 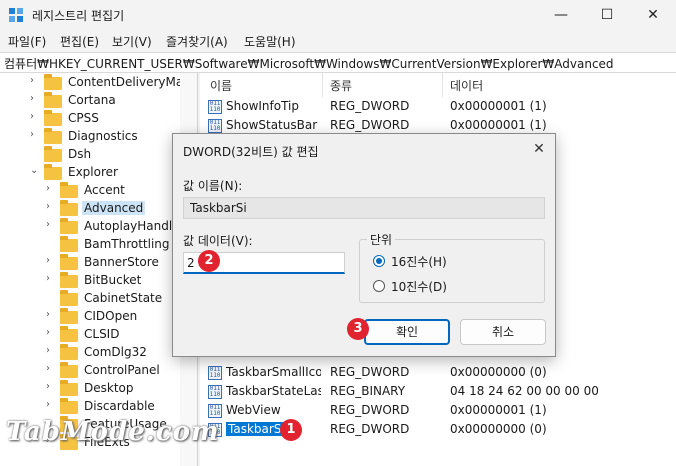 I want to click on list-item: 011 110 WebView REG_DWORD 0x00000001 (1), so click(x=438, y=411).